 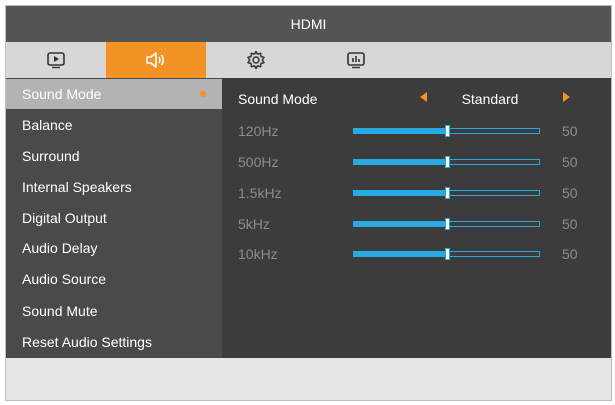 What do you see at coordinates (114, 94) in the screenshot?
I see `menu-item-sound-mode: Sound Mode` at bounding box center [114, 94].